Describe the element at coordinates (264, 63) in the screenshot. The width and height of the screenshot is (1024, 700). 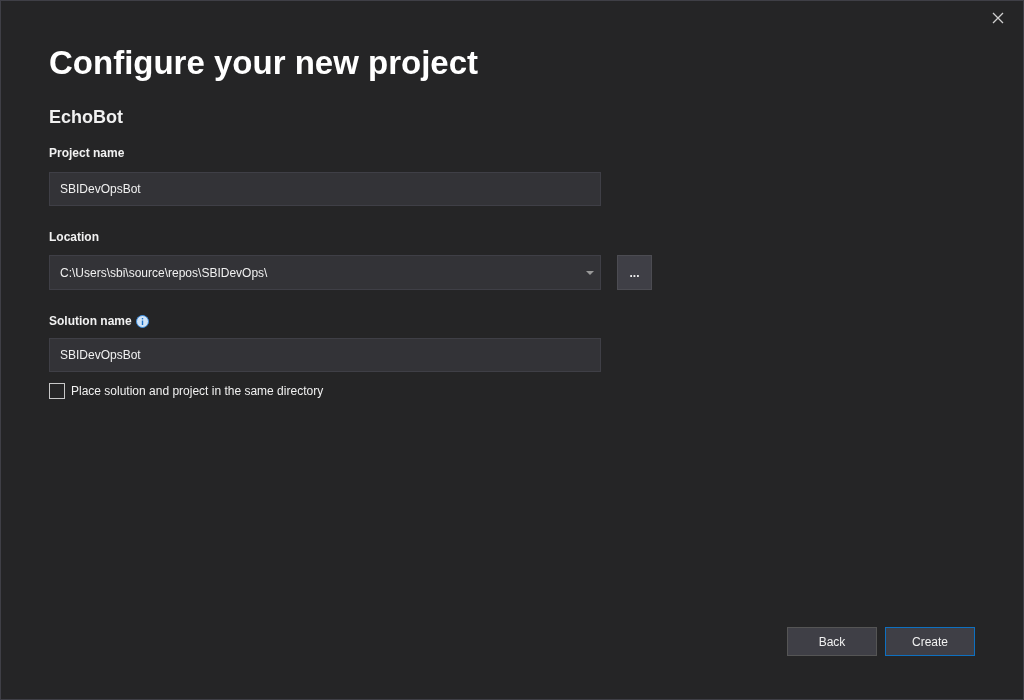
I see `dialog-title: Configure your new project` at that location.